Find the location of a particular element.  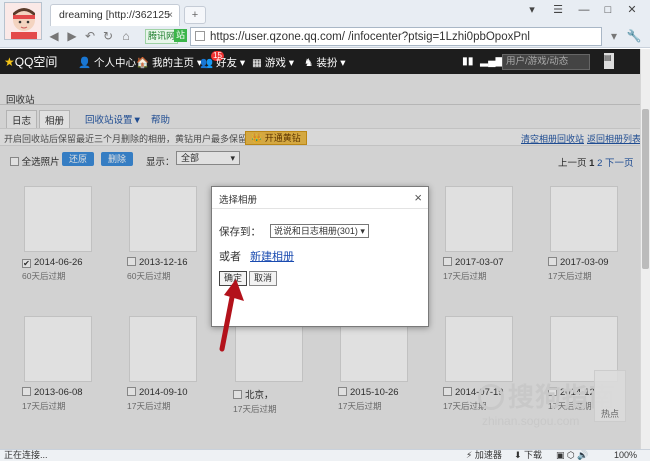

browser-tab: dreaming [http://362125 × is located at coordinates (115, 15).